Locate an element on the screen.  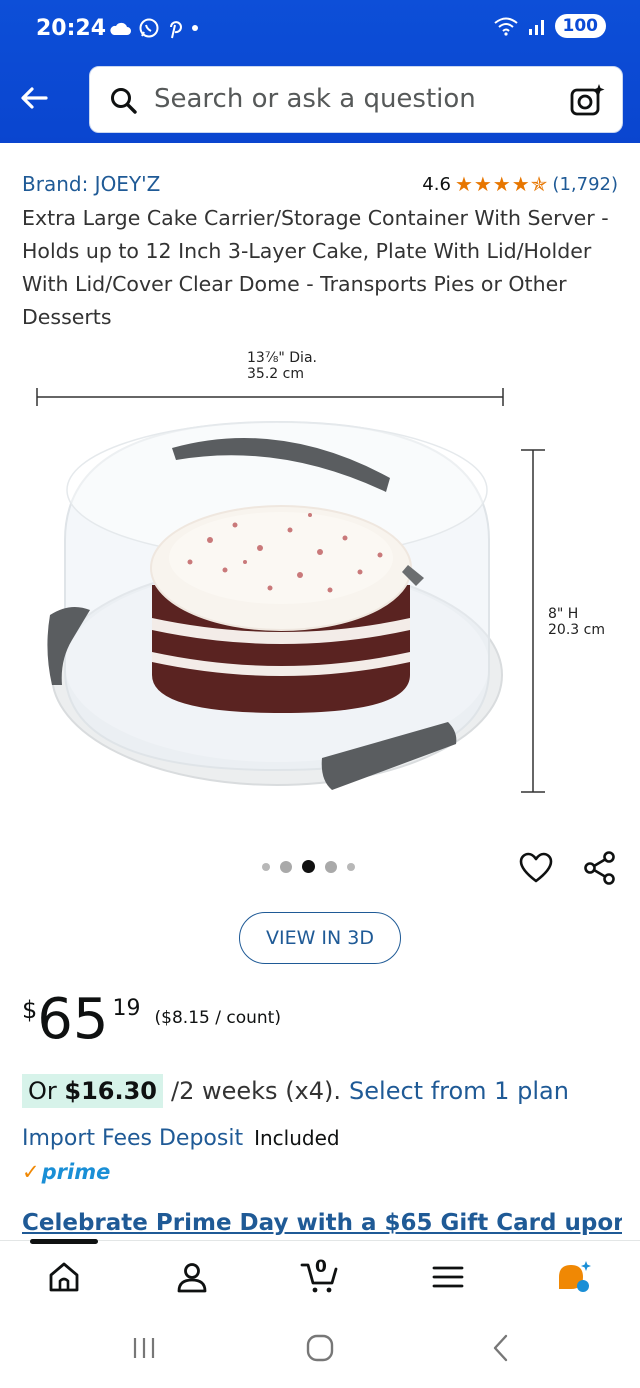
pinterest-icon is located at coordinates (176, 30).